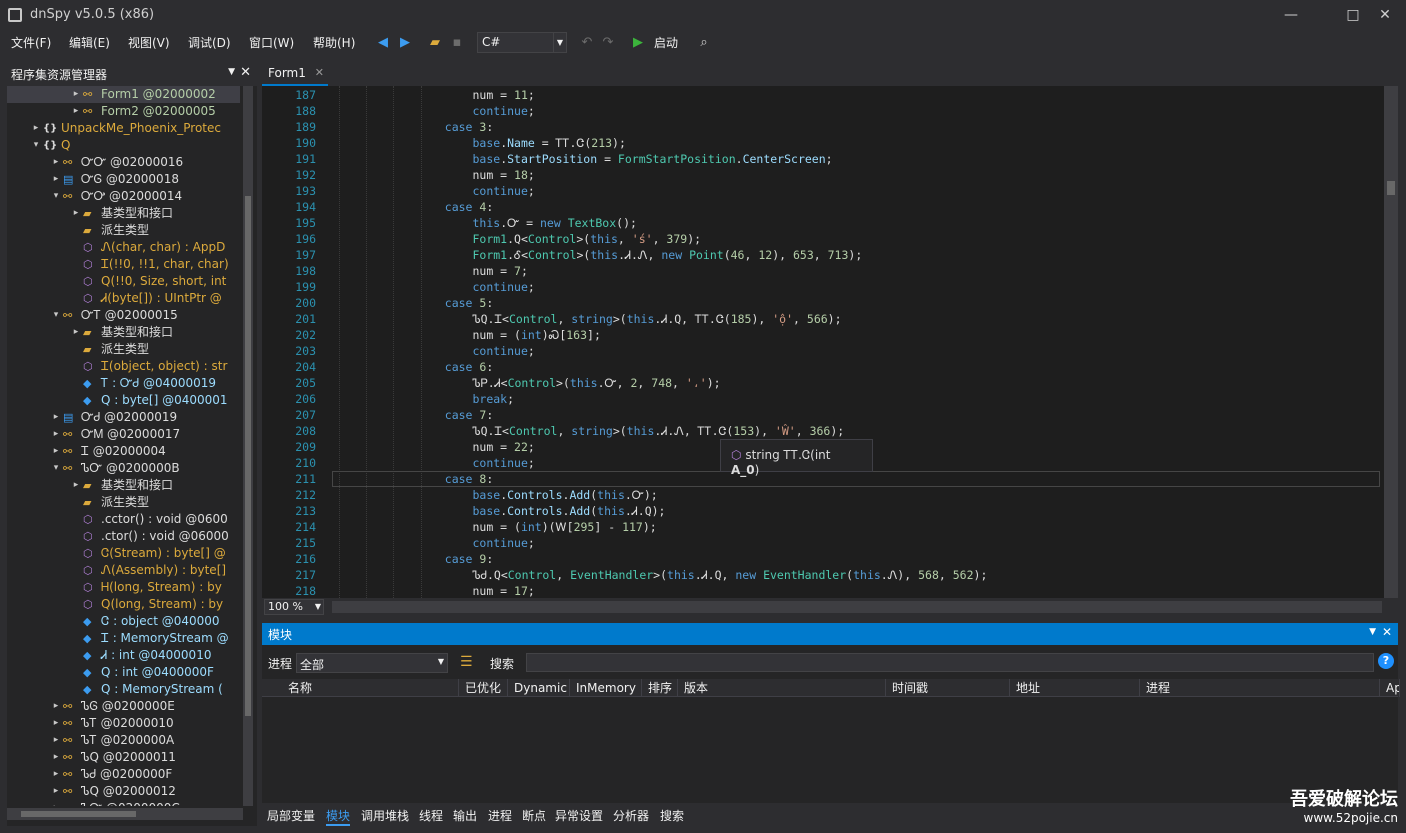 This screenshot has width=1406, height=833. I want to click on search-input, so click(950, 662).